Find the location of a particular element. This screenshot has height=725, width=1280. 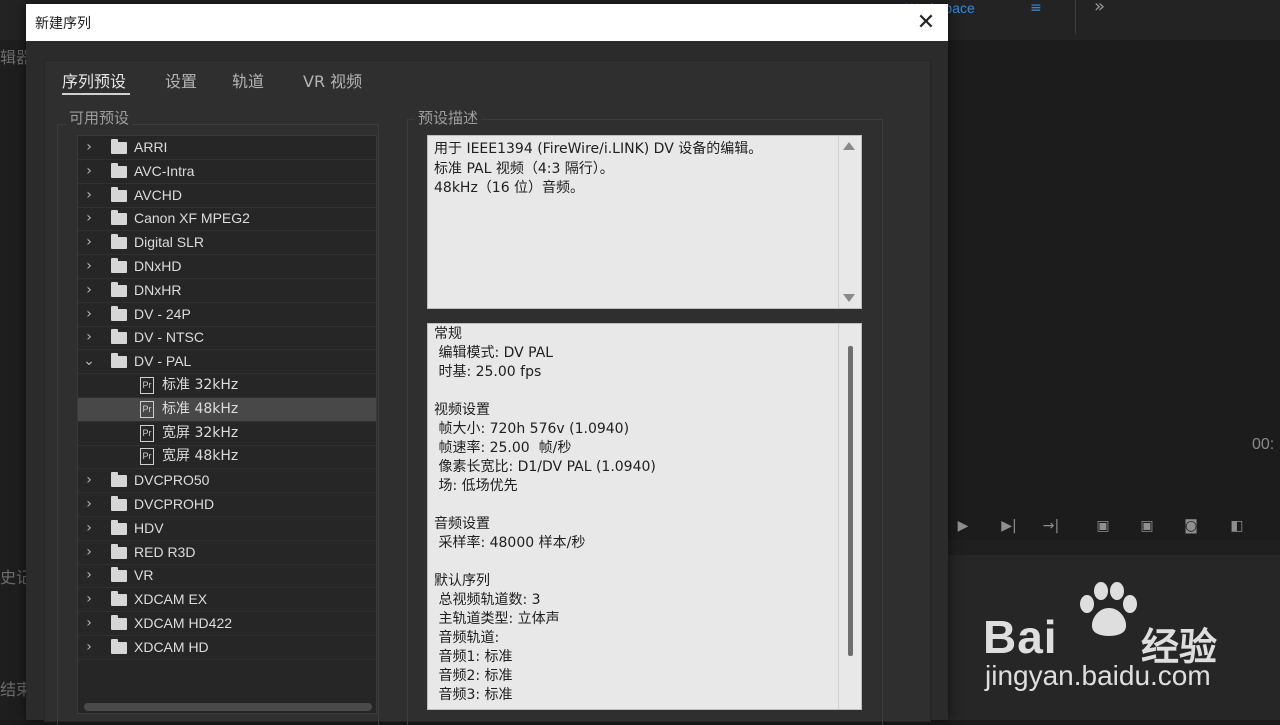

camera-icon: ◙ is located at coordinates (1191, 526).